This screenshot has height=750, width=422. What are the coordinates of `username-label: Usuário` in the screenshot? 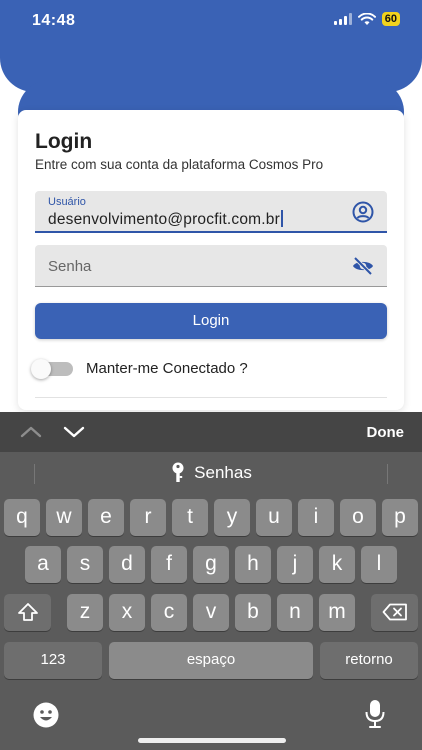 It's located at (67, 202).